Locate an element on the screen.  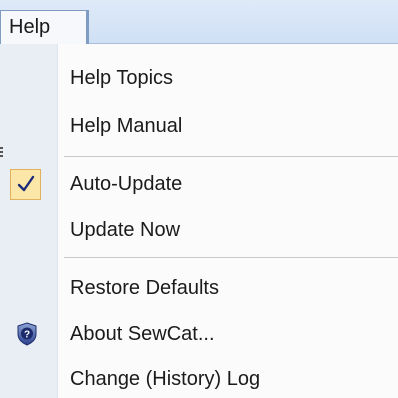
menu-item-label: Change (History) Log is located at coordinates (165, 378).